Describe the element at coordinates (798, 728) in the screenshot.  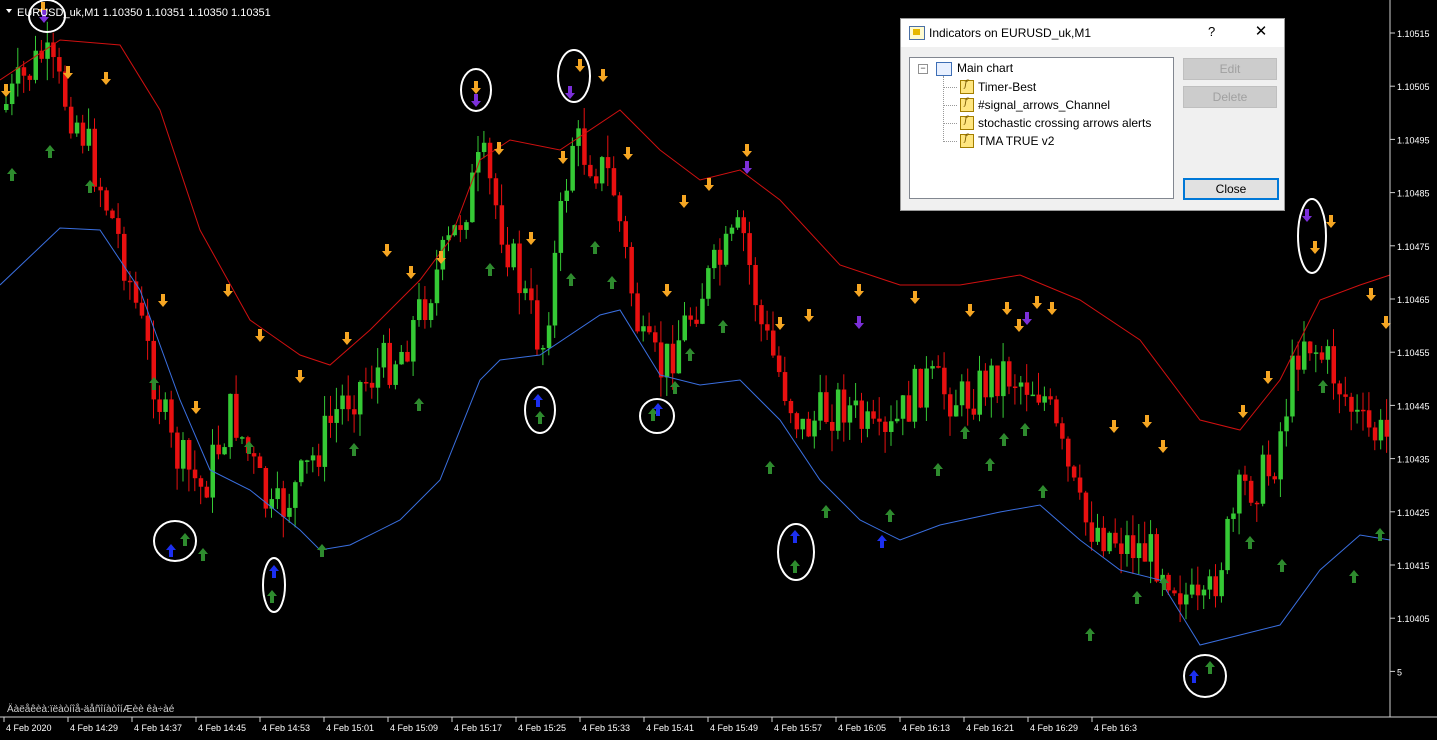
I see `time-label: 4 Feb 15:57` at that location.